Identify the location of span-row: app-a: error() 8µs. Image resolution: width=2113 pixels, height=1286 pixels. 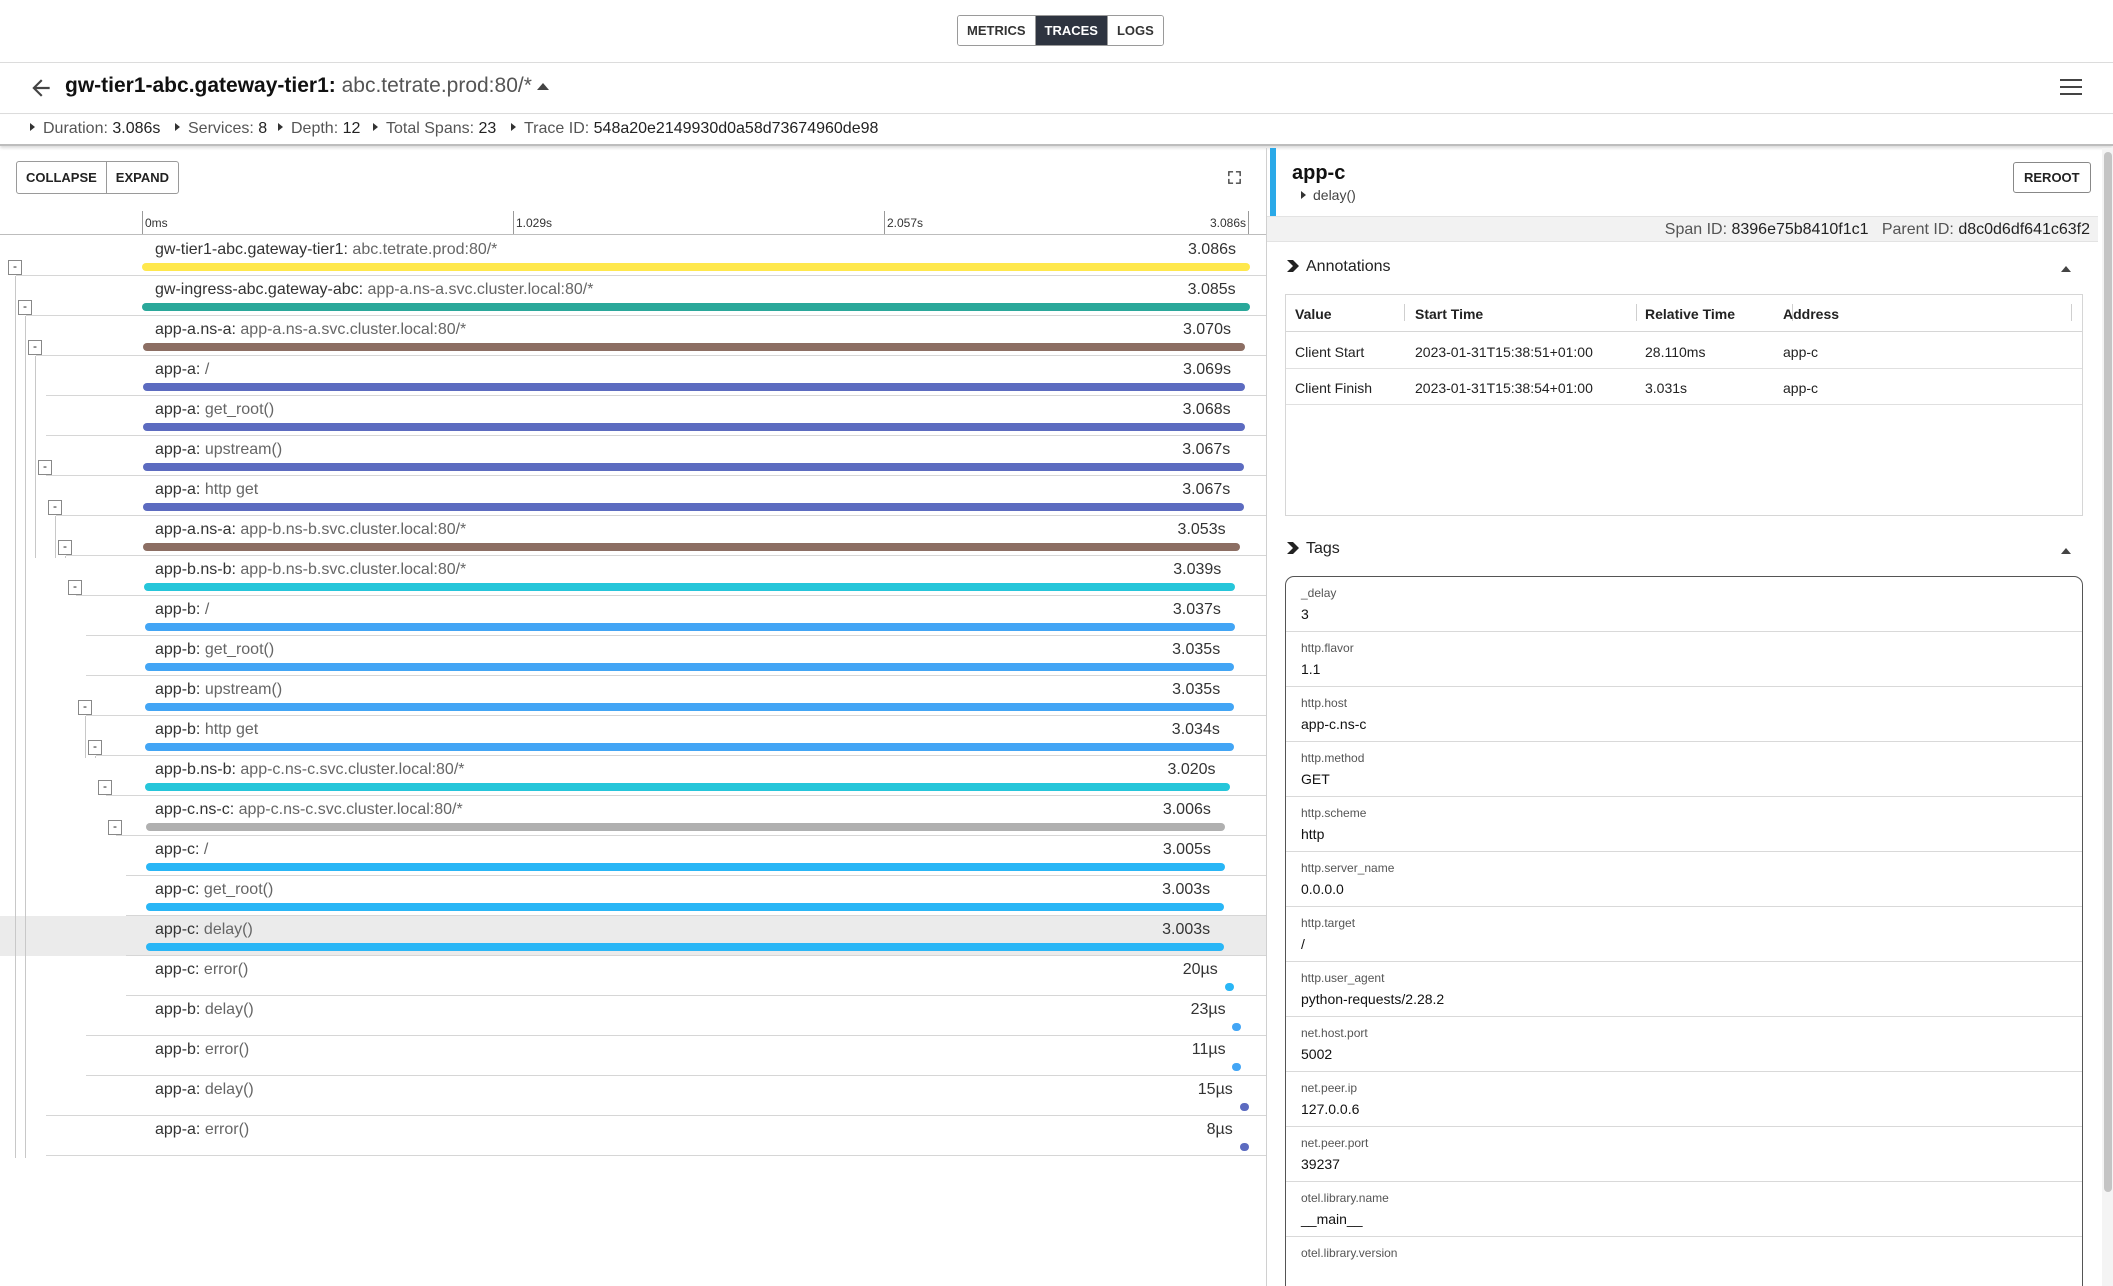
(633, 1136).